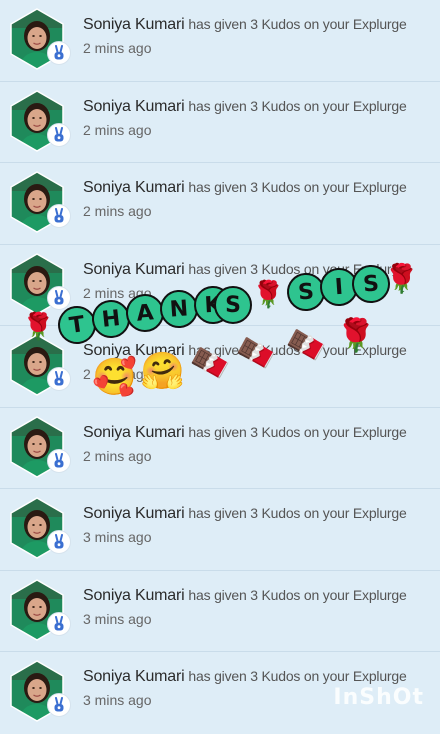 This screenshot has height=734, width=440. Describe the element at coordinates (378, 697) in the screenshot. I see `inshot-watermark: InShOt` at that location.